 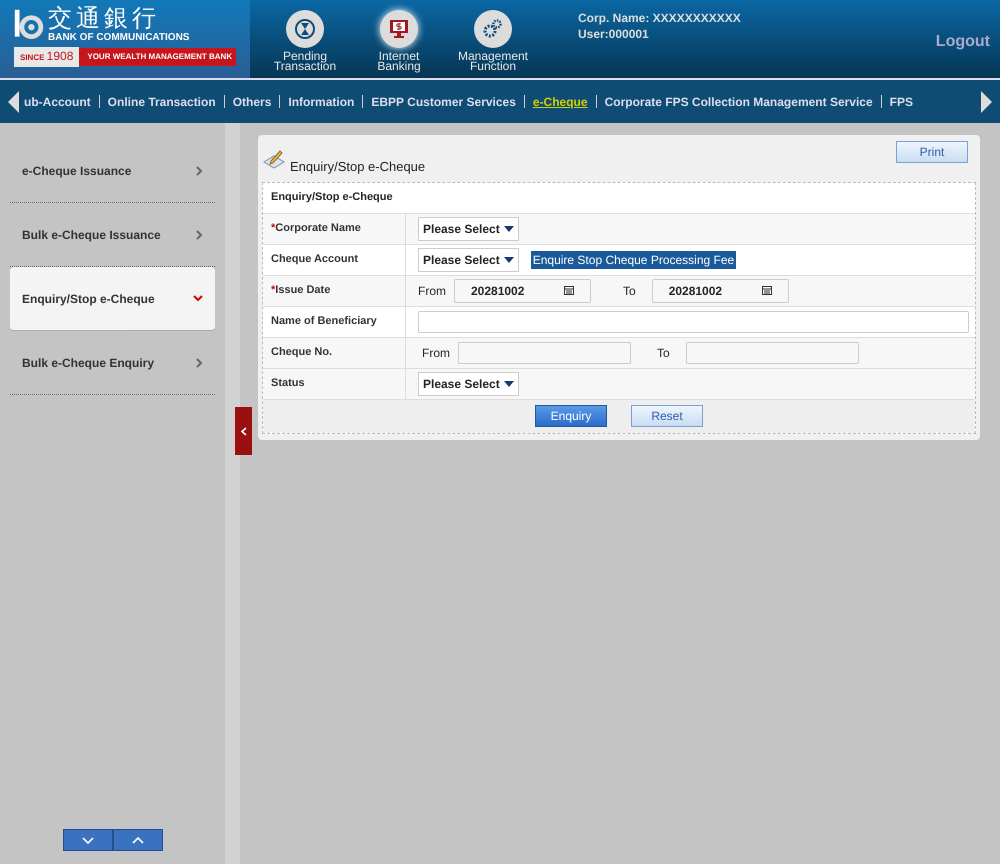 I want to click on bank-name: 交通銀行, so click(x=104, y=18).